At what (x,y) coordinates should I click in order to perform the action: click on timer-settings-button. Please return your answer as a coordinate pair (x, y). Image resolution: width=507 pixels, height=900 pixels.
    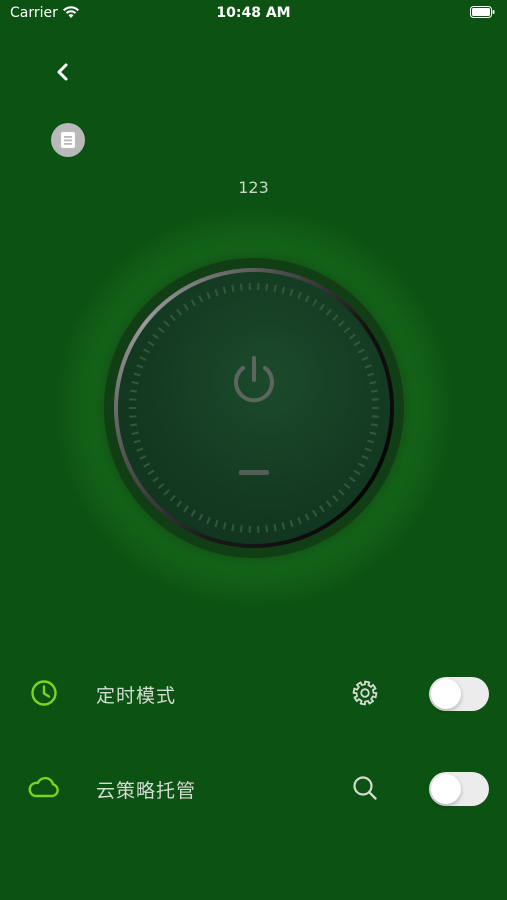
    Looking at the image, I should click on (365, 693).